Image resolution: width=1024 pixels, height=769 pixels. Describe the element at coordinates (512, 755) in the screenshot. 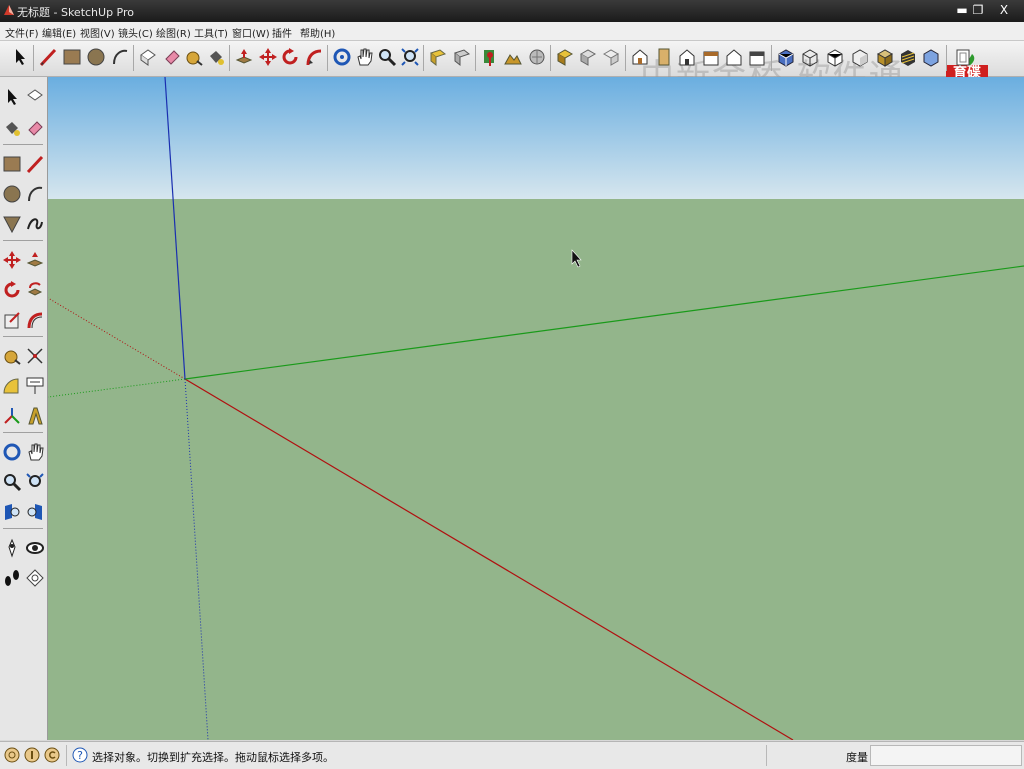

I see `status-bar: ? 选择对象。切换到扩充选择。拖动鼠标选择多项。 度量` at that location.